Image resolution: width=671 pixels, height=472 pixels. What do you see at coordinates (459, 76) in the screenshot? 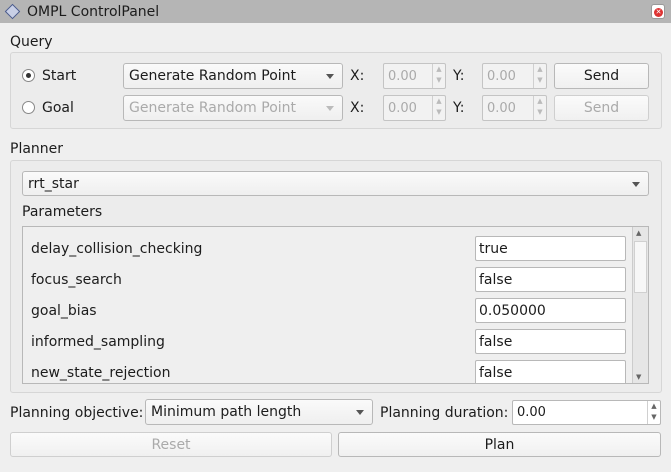
I see `start-y-label: Y:` at bounding box center [459, 76].